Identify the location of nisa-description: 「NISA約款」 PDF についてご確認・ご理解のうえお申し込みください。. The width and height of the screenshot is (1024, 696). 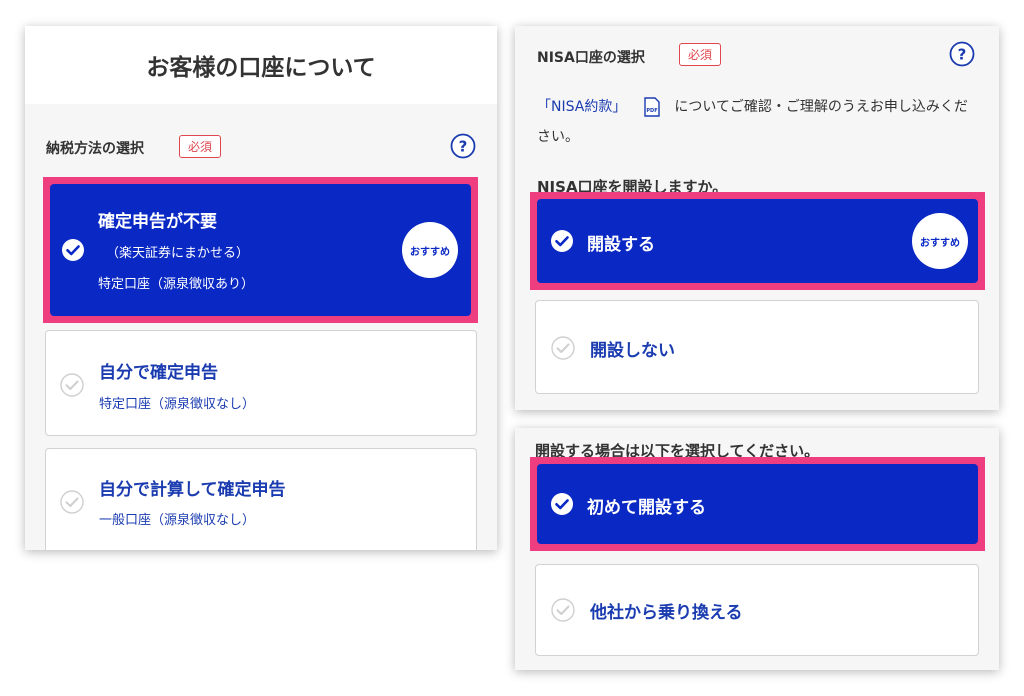
(757, 122).